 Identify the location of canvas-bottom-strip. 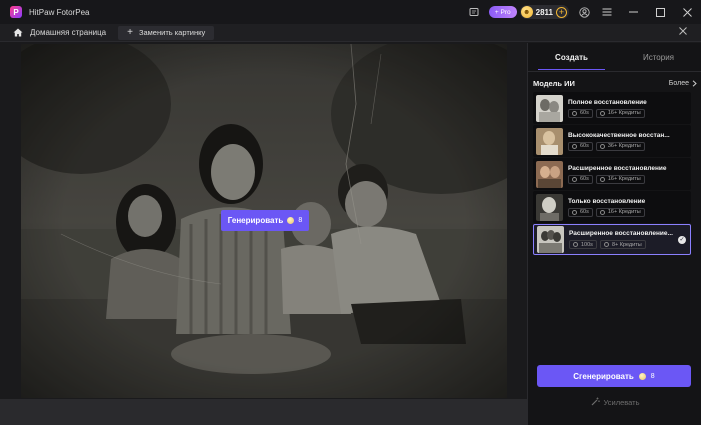
(263, 412).